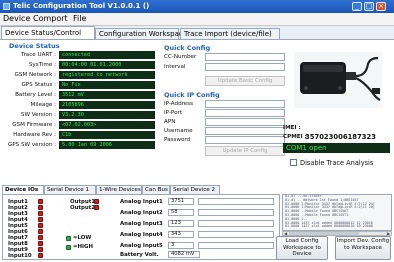  Describe the element at coordinates (38, 55) in the screenshot. I see `trace-uart-label: Trace UART :` at that location.